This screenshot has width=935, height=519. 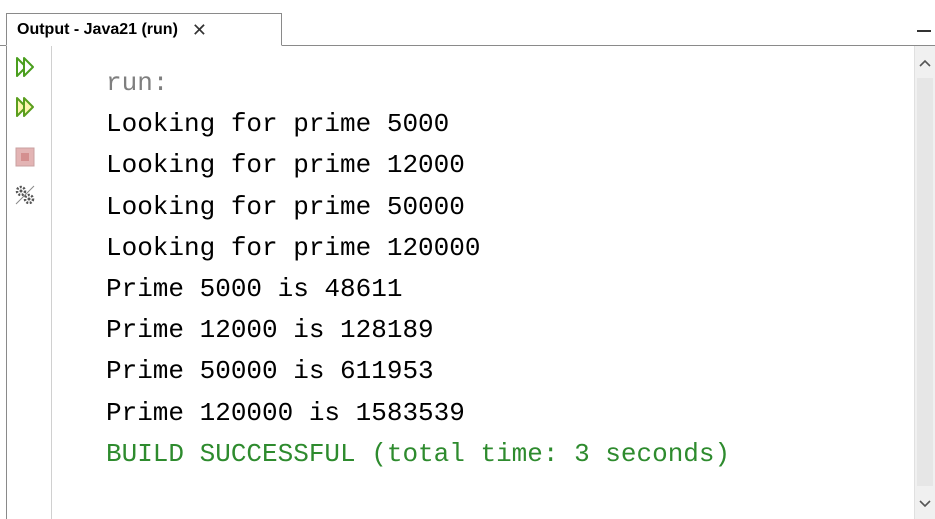 What do you see at coordinates (137, 83) in the screenshot?
I see `console-line: run:` at bounding box center [137, 83].